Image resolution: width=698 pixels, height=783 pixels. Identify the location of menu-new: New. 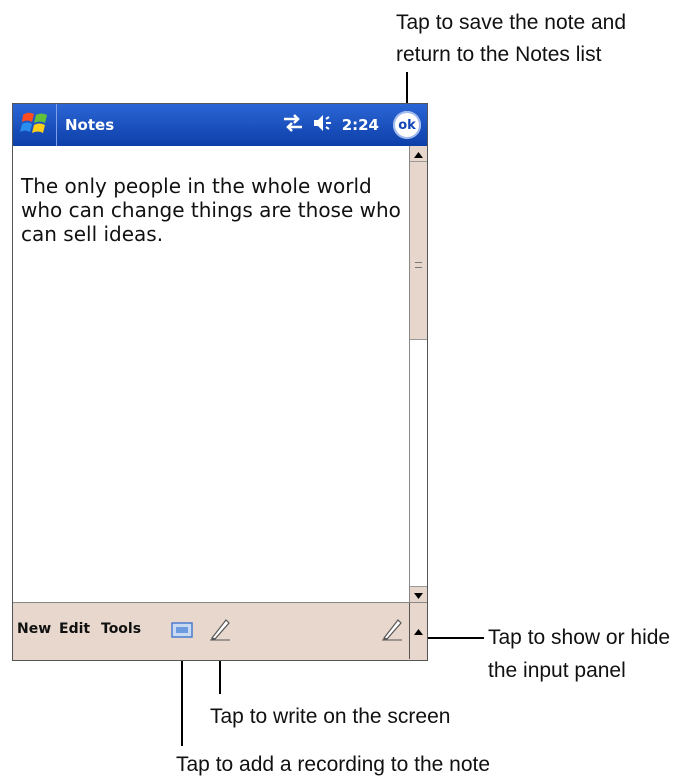
(34, 629).